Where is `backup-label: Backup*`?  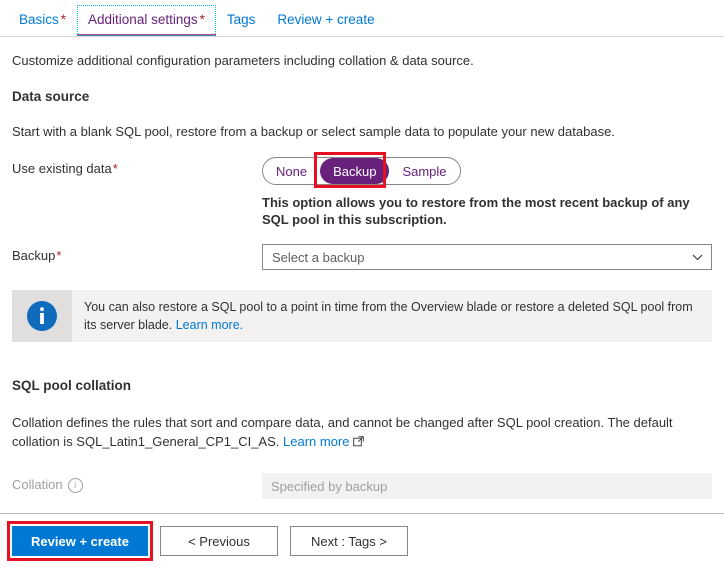
backup-label: Backup* is located at coordinates (137, 254).